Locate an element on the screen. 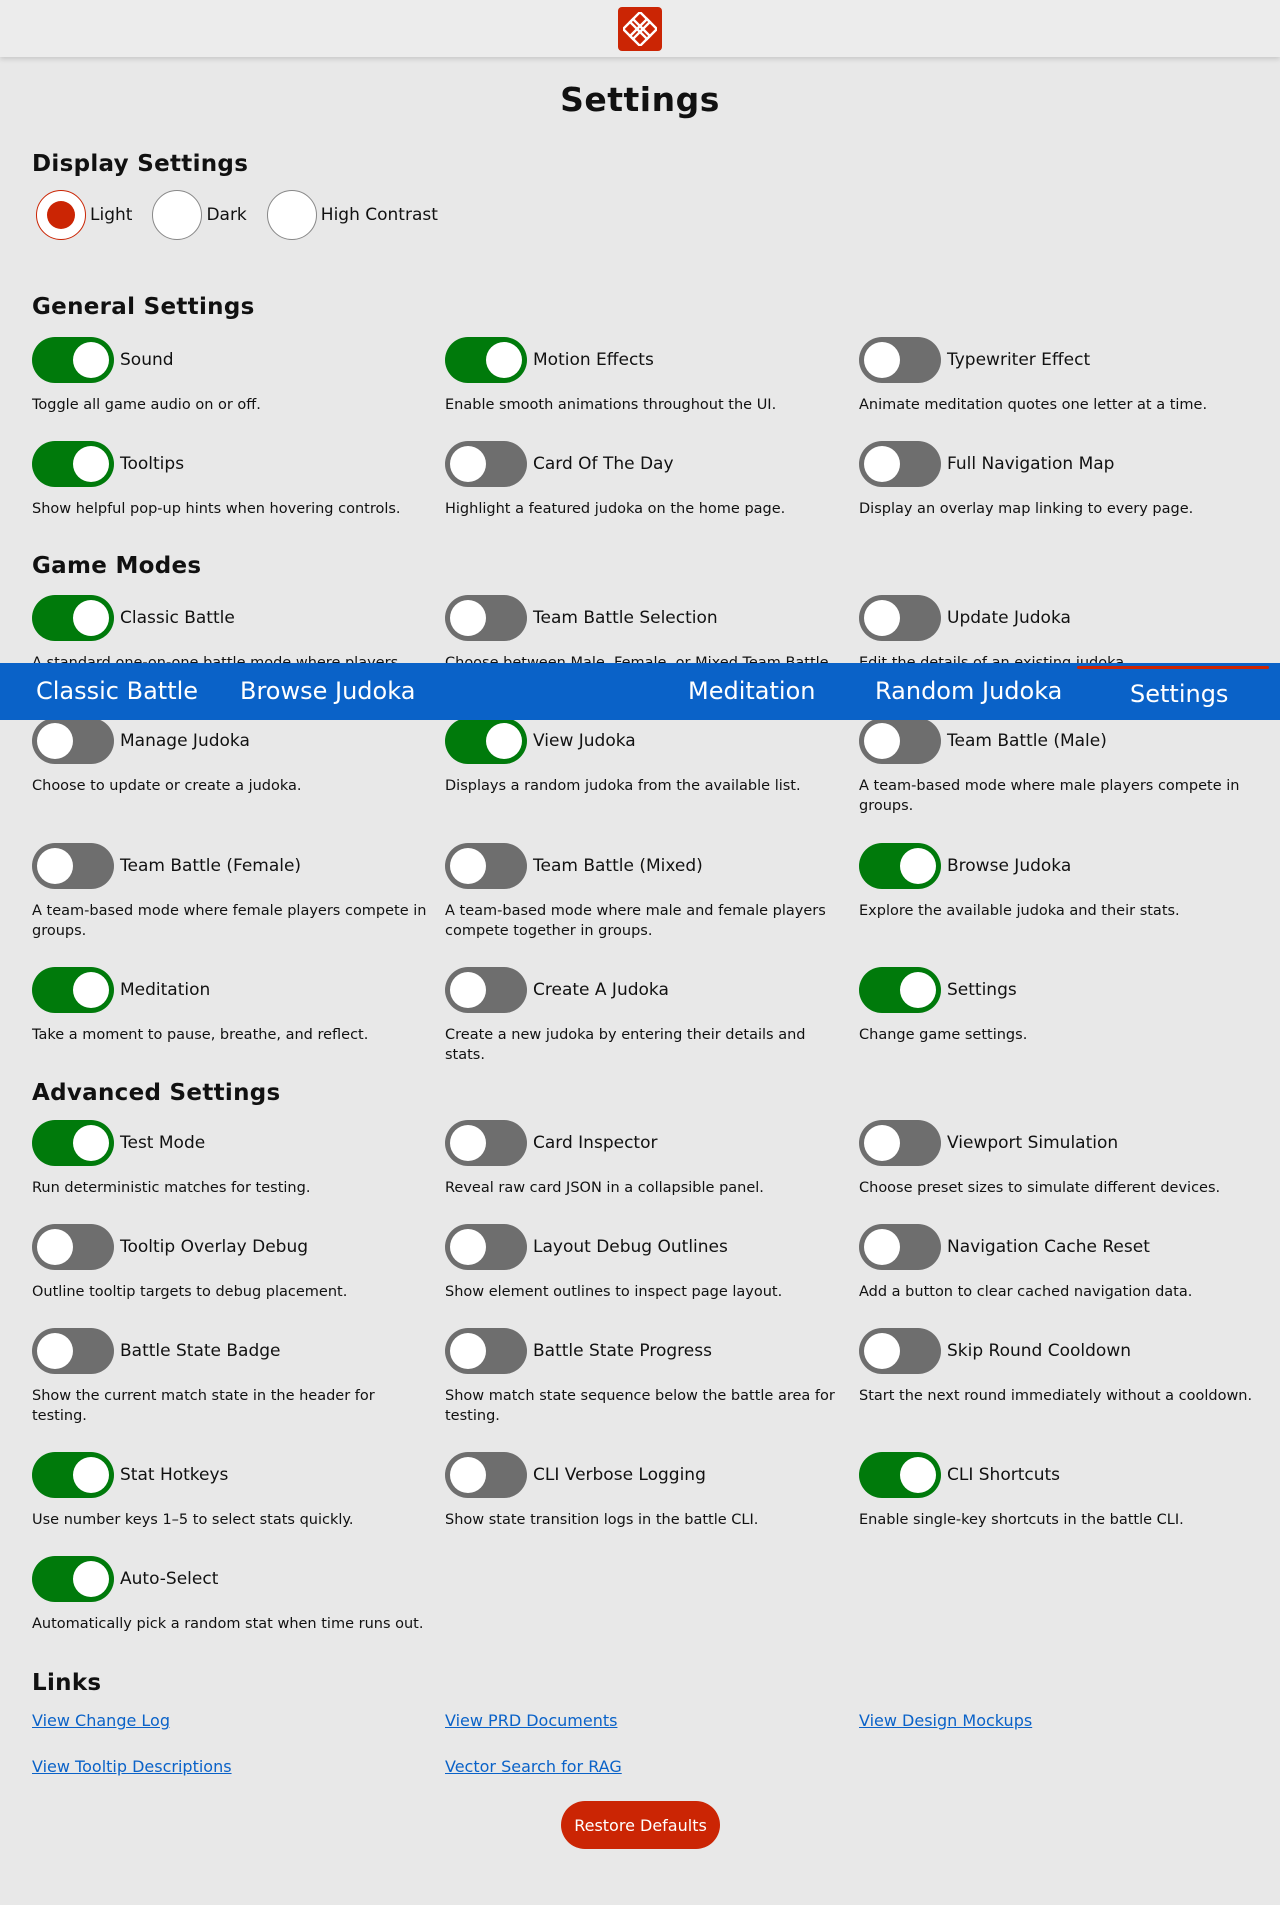 This screenshot has width=1280, height=1905. toggle-label: Update Judoka is located at coordinates (1009, 618).